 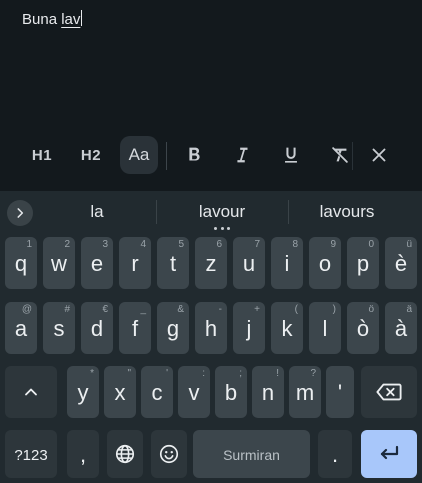 I want to click on key-w: w2, so click(x=59, y=263).